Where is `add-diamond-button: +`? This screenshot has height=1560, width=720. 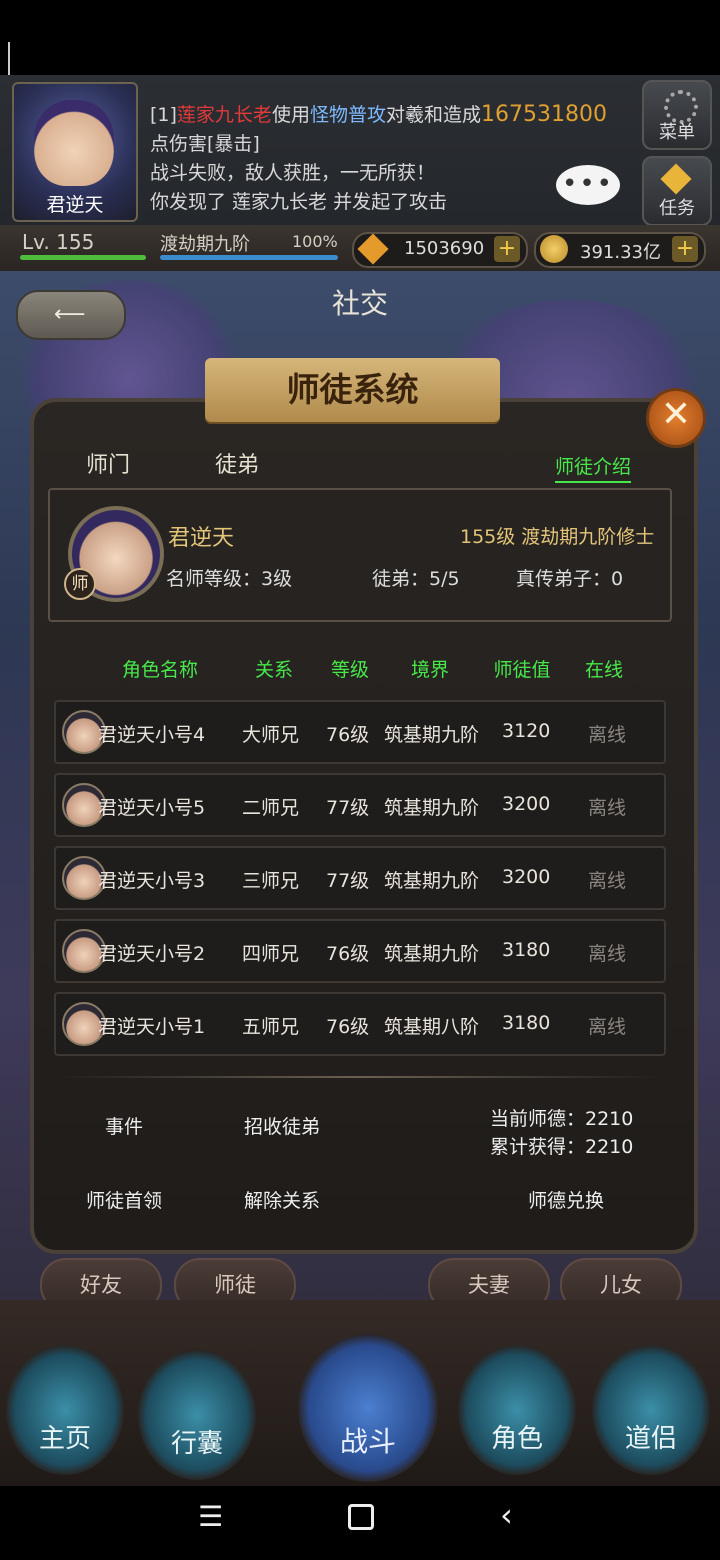 add-diamond-button: + is located at coordinates (507, 249).